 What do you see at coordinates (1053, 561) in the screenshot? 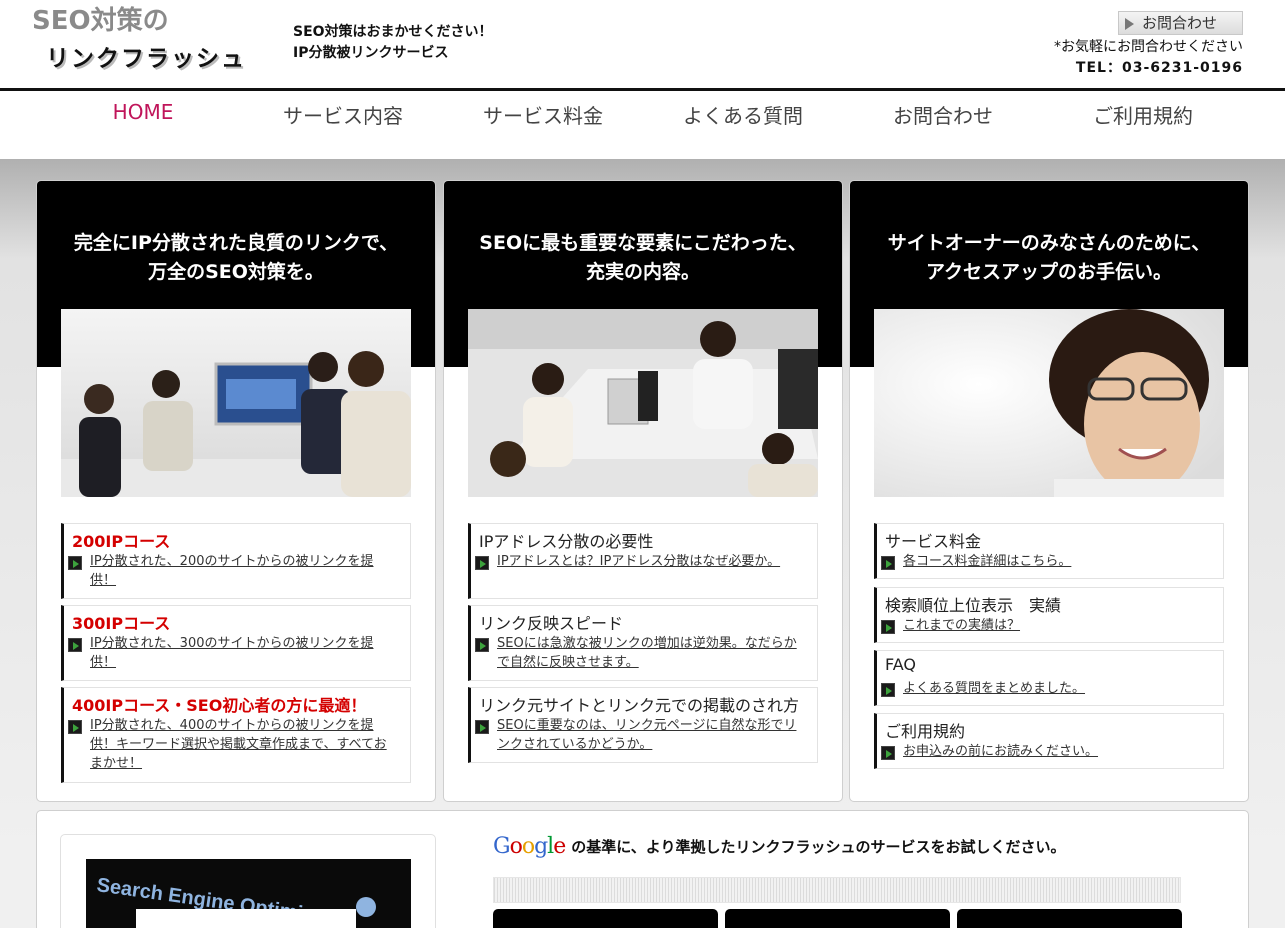
I see `item-link: 各コース料金詳細はこちら。` at bounding box center [1053, 561].